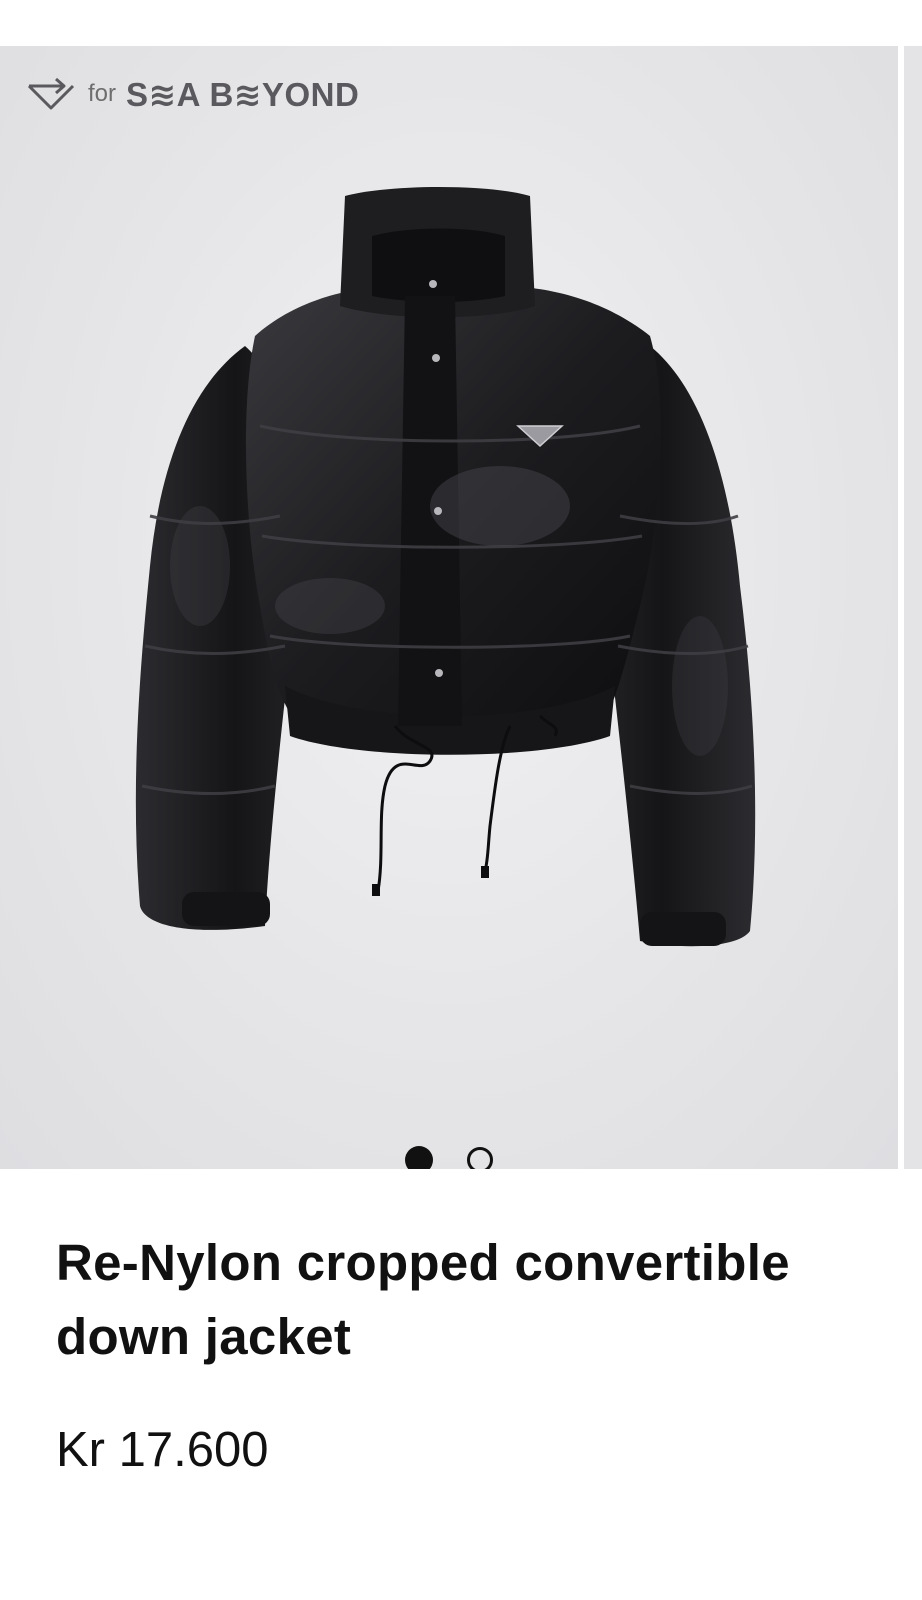  I want to click on sea-beyond-badge: for S≋A B≋YOND, so click(192, 94).